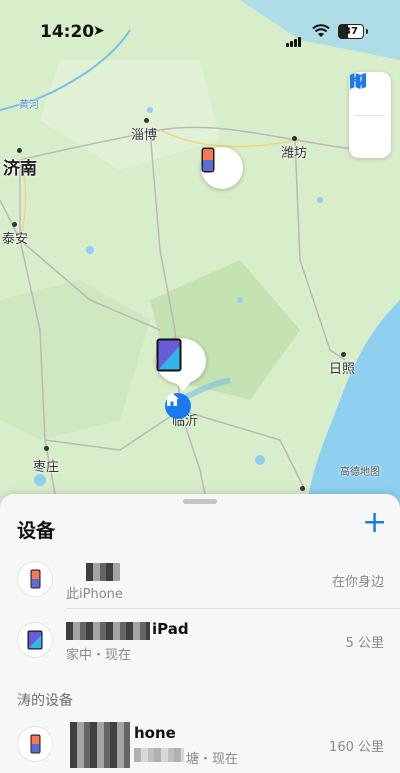  I want to click on battery-level: 37, so click(351, 31).